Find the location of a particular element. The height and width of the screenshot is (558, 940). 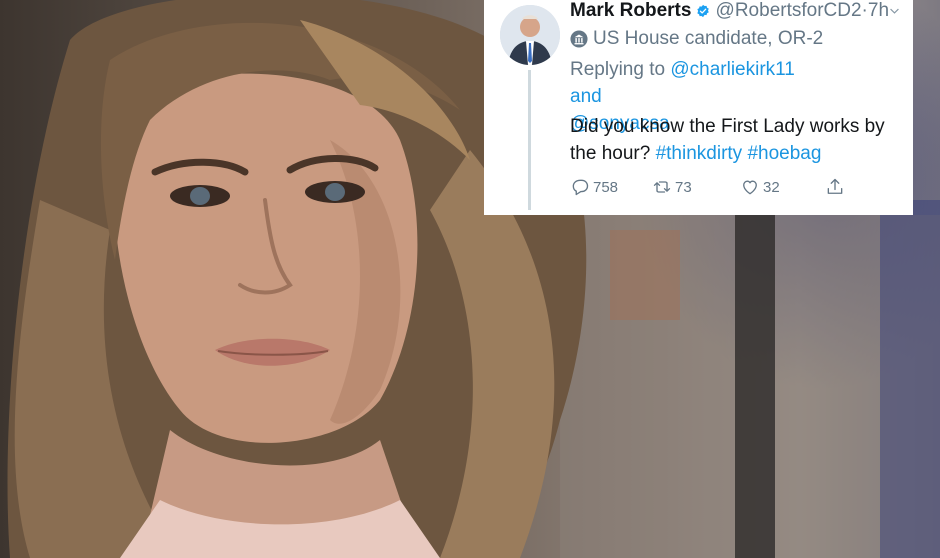

heart-icon is located at coordinates (750, 187).